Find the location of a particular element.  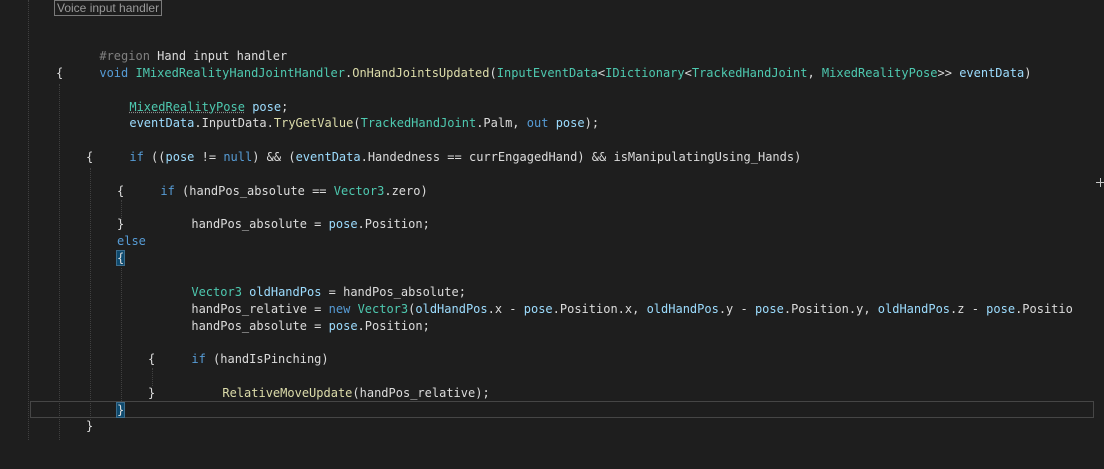

code-token: .Position; is located at coordinates (393, 326).